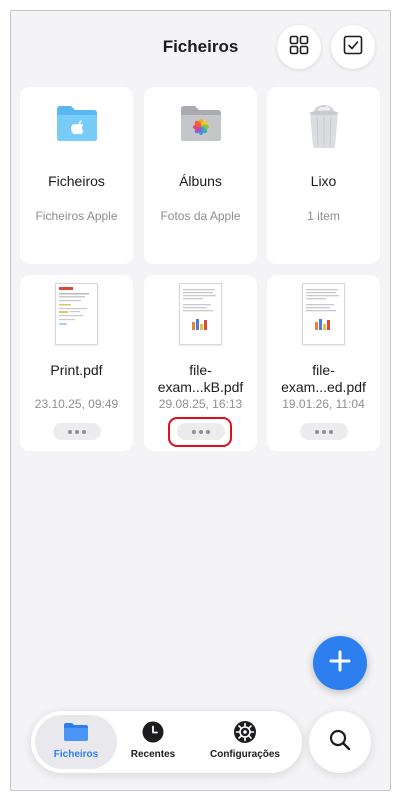  I want to click on tab-bar: Ficheiros Recentes Configurações, so click(166, 742).